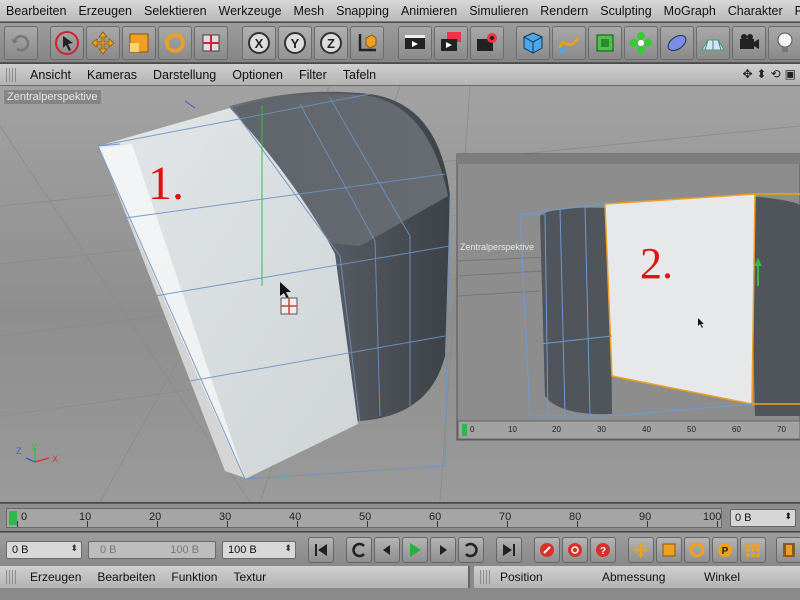 Image resolution: width=800 pixels, height=600 pixels. Describe the element at coordinates (784, 43) in the screenshot. I see `light-icon` at that location.